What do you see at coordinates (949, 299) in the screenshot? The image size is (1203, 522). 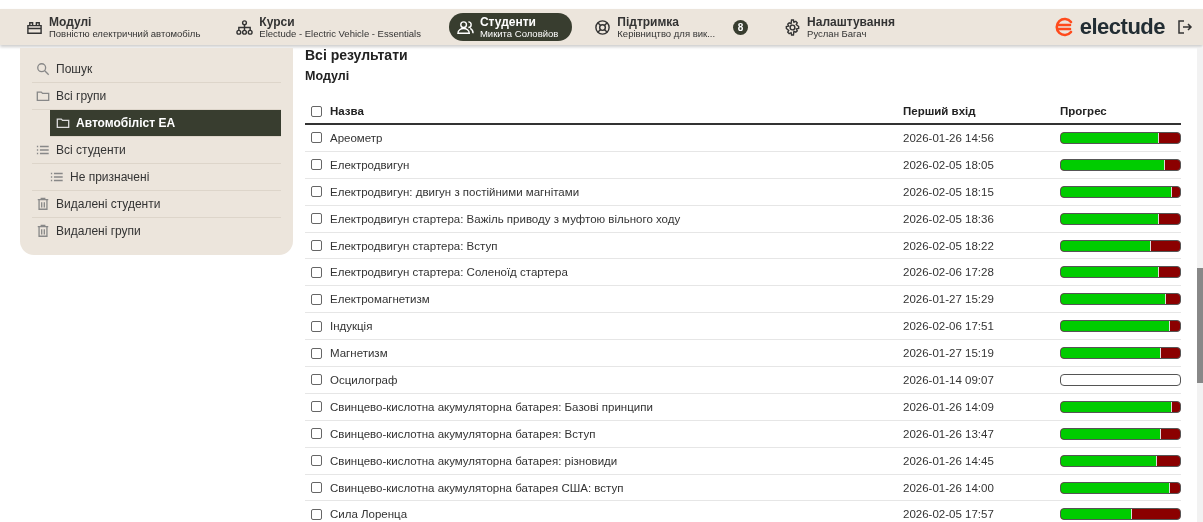 I see `table-cell-text: 2026-01-27 15:29` at bounding box center [949, 299].